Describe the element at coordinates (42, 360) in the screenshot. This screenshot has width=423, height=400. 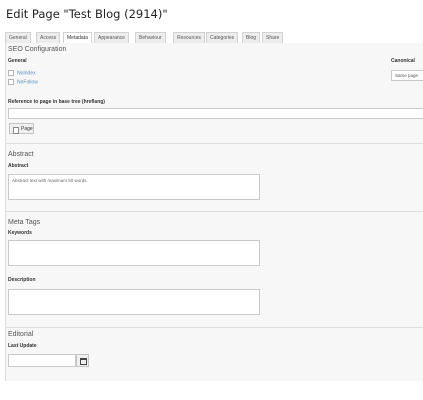
I see `last-update-input` at that location.